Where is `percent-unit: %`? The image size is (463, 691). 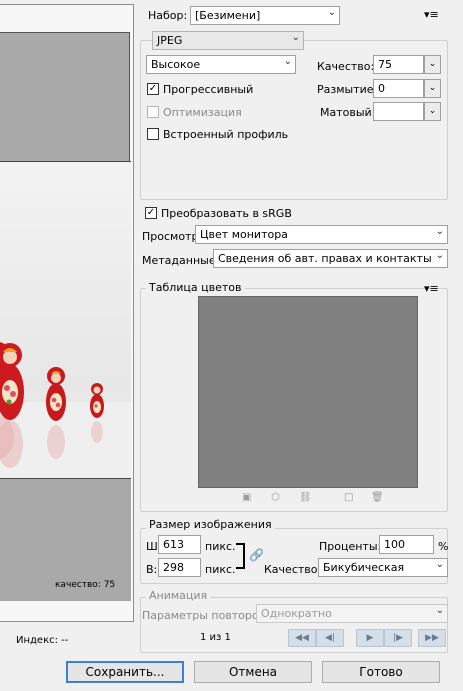
percent-unit: % is located at coordinates (443, 546).